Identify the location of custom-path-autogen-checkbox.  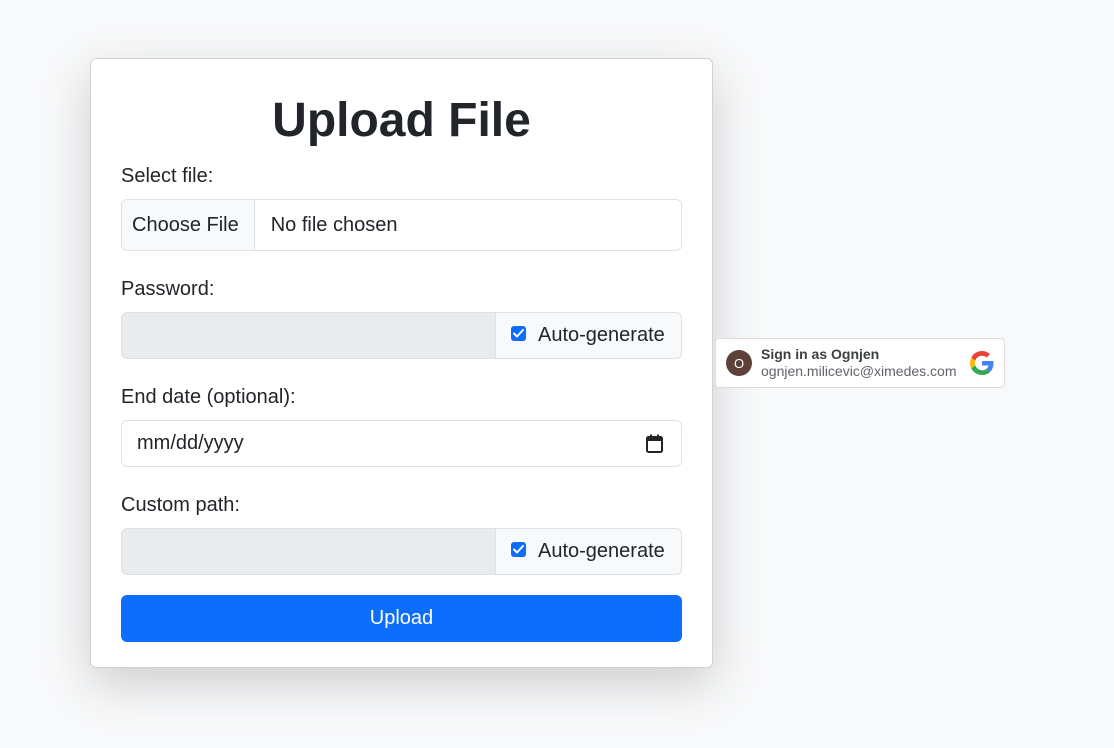
(518, 549).